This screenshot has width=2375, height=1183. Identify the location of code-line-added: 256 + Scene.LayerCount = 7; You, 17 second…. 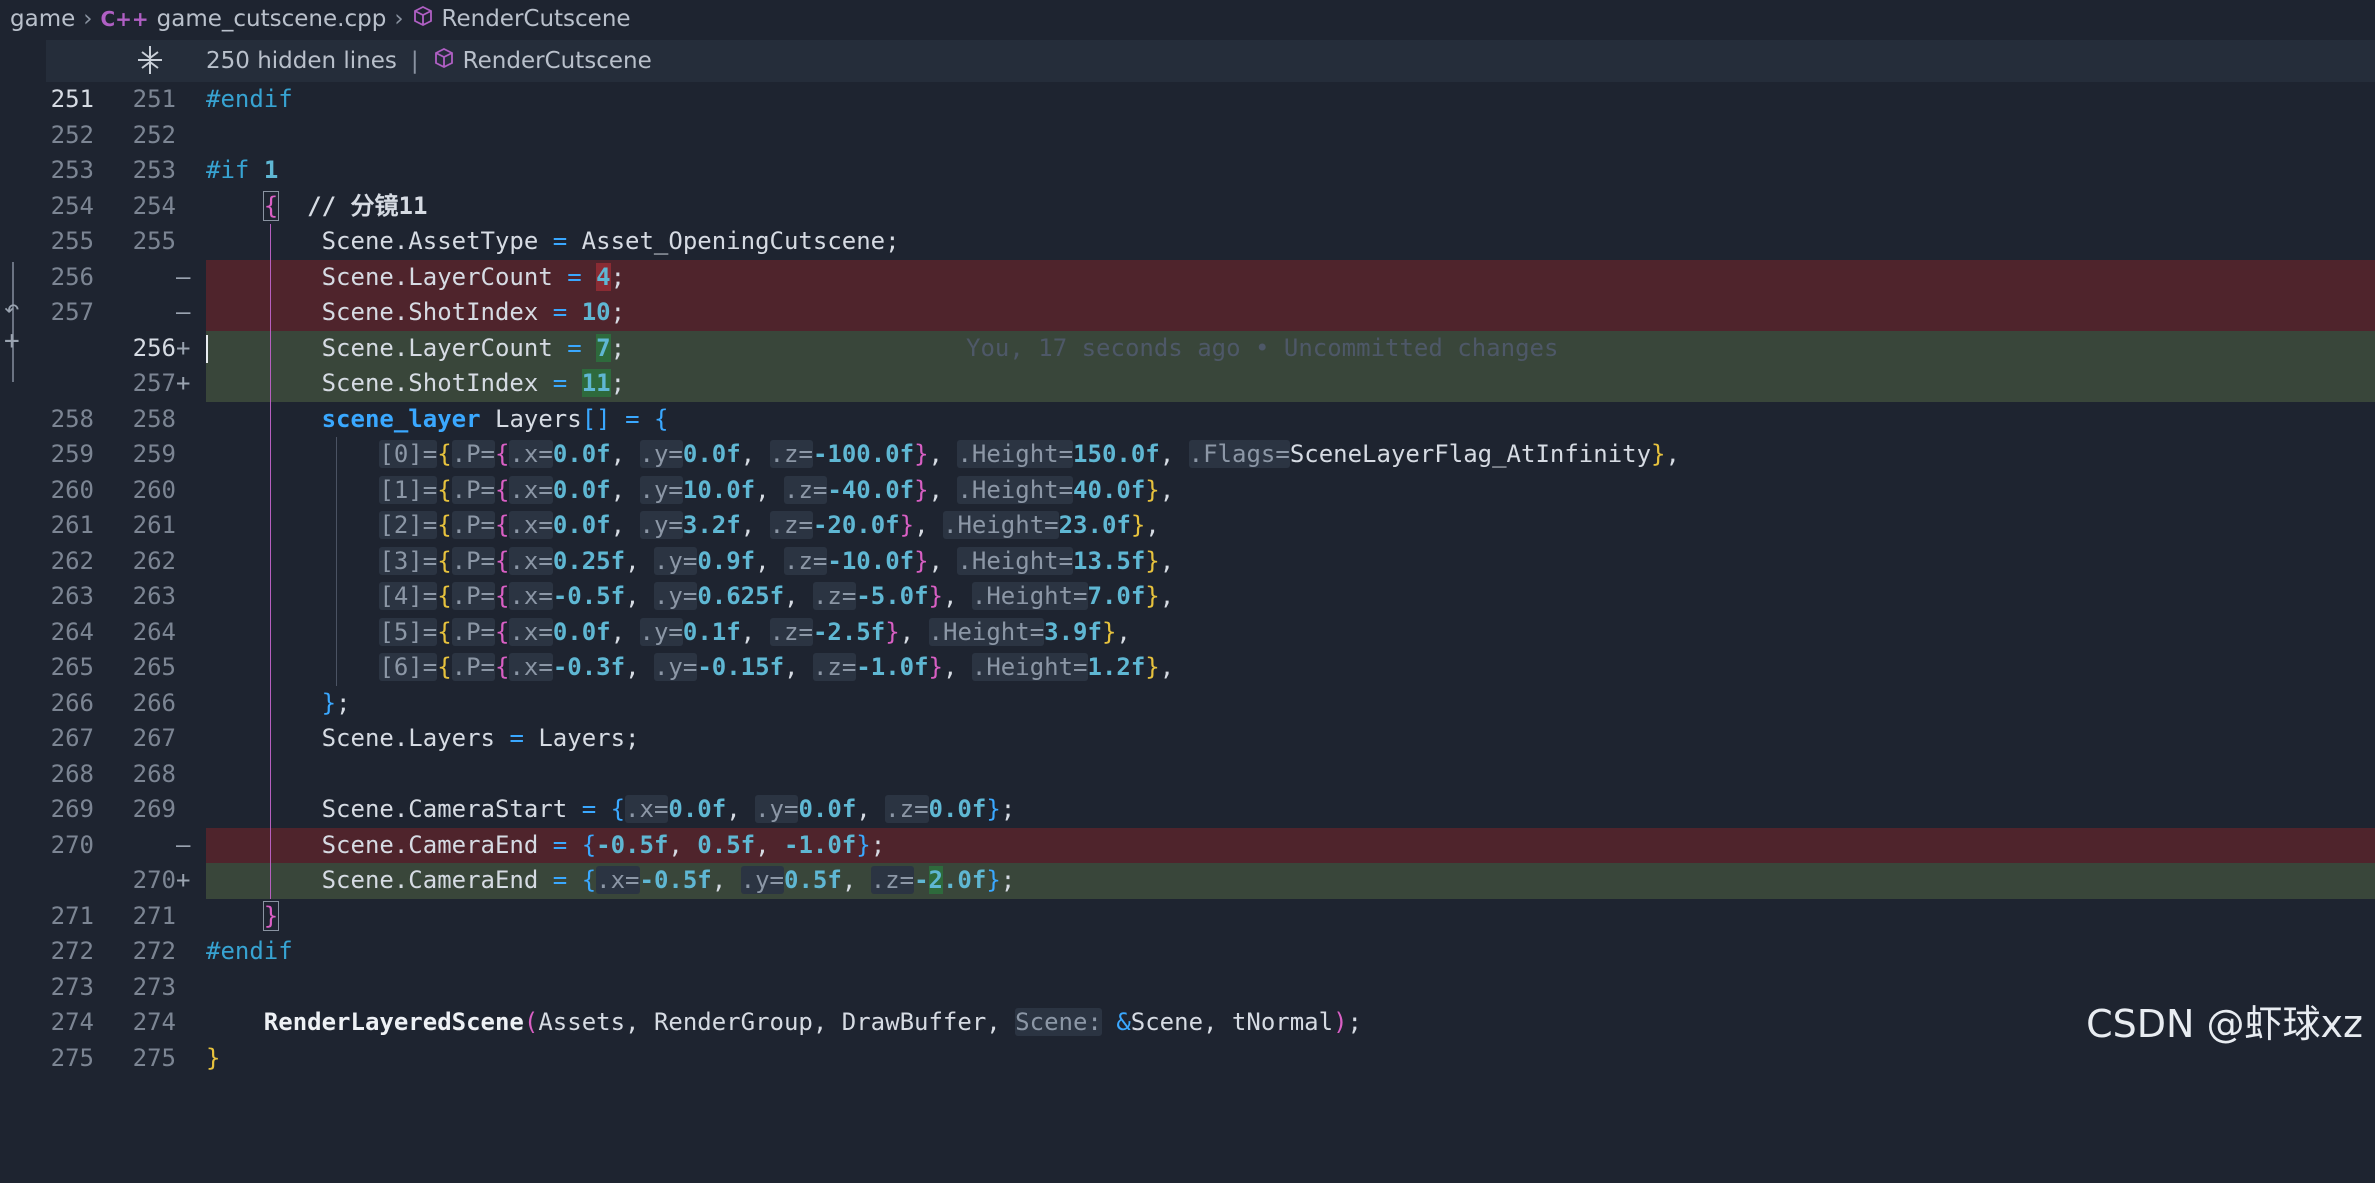
(1187, 348).